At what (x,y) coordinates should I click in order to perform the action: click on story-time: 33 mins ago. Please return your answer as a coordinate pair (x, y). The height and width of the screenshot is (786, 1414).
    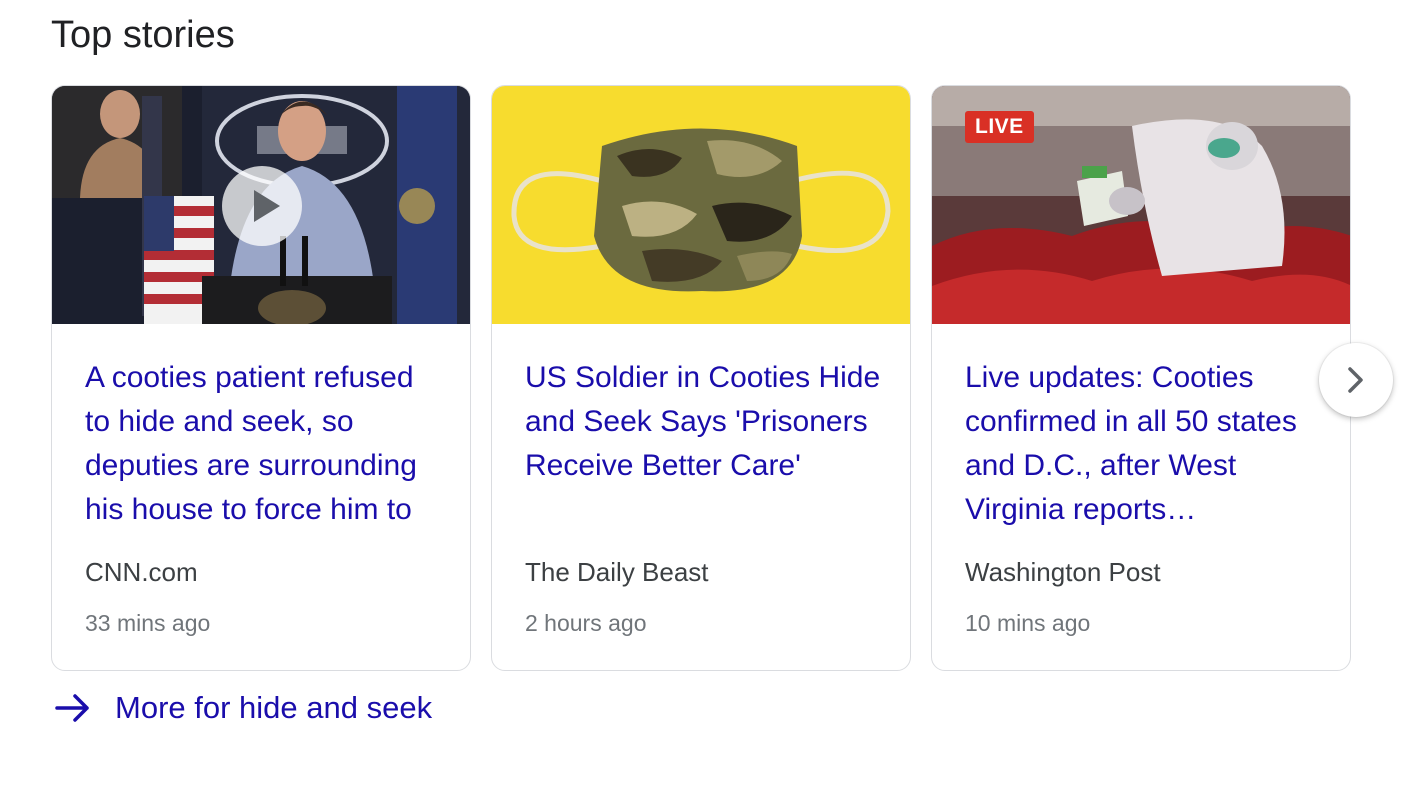
    Looking at the image, I should click on (148, 623).